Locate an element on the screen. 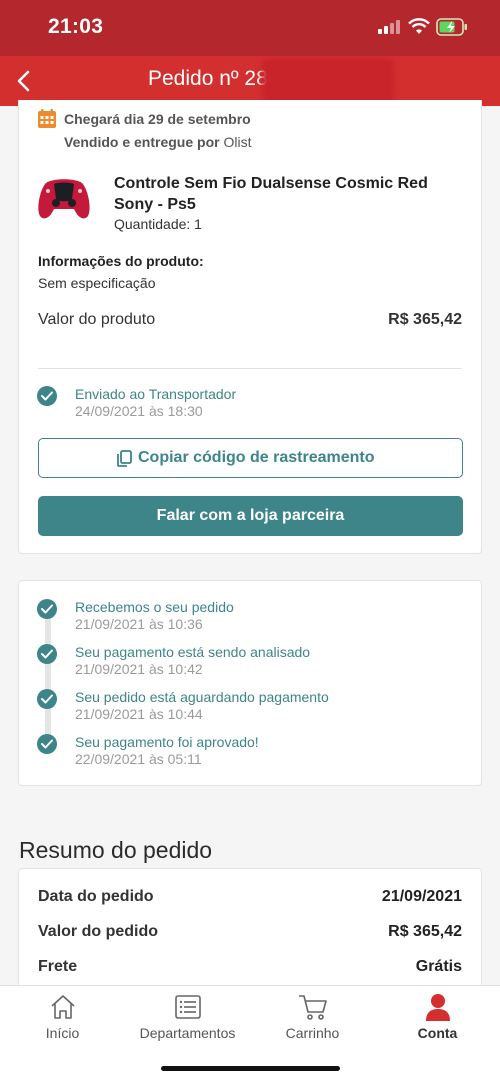 The height and width of the screenshot is (1082, 500). tab-label: Carrinho is located at coordinates (312, 1033).